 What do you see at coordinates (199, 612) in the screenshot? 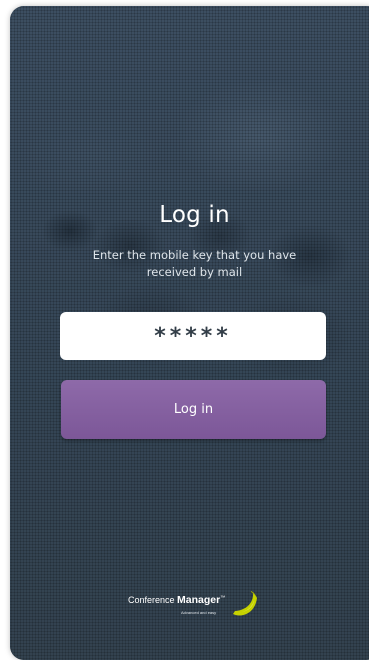
I see `logo-tagline: Advanced and easy` at bounding box center [199, 612].